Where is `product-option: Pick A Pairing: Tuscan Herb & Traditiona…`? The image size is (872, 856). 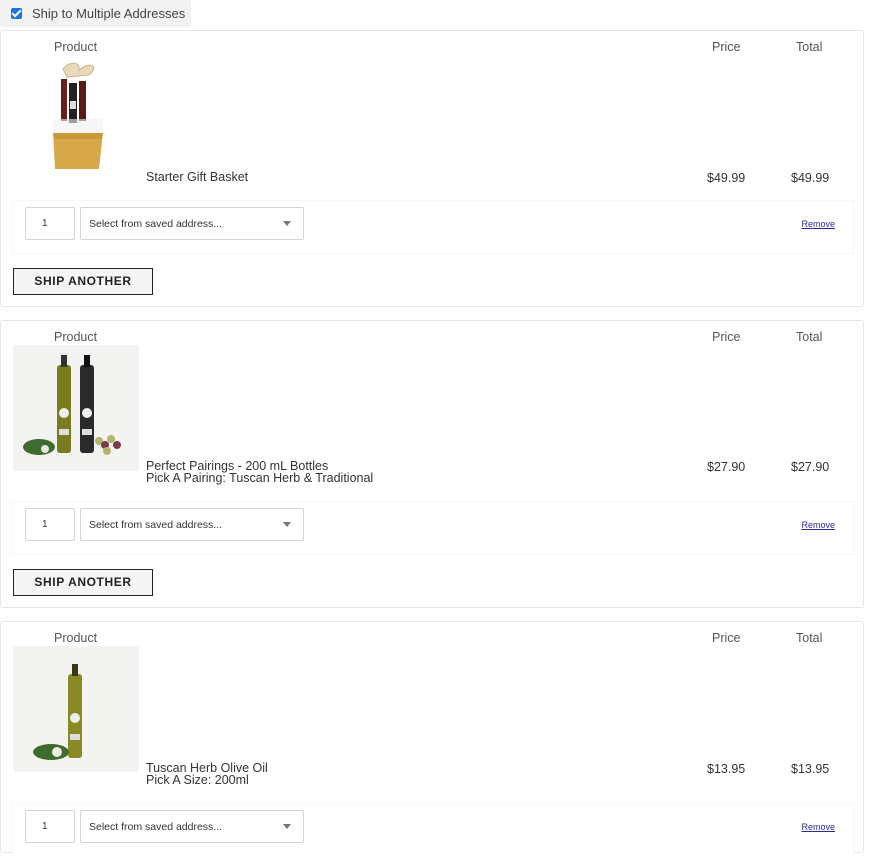 product-option: Pick A Pairing: Tuscan Herb & Traditiona… is located at coordinates (260, 478).